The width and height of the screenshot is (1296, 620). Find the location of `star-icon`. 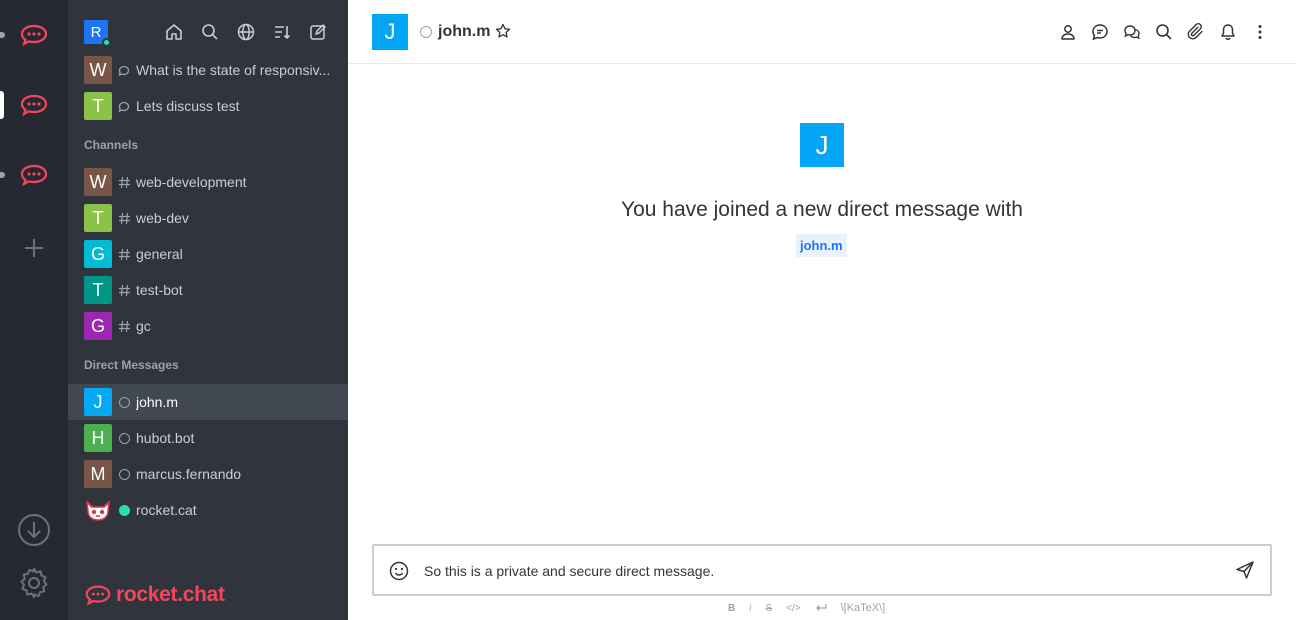

star-icon is located at coordinates (503, 30).